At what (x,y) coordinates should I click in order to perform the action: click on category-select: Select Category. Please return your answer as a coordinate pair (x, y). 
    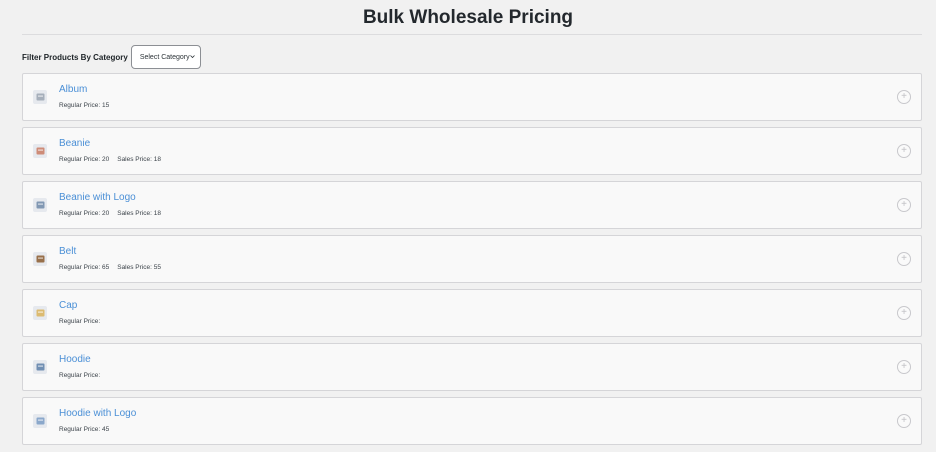
    Looking at the image, I should click on (165, 57).